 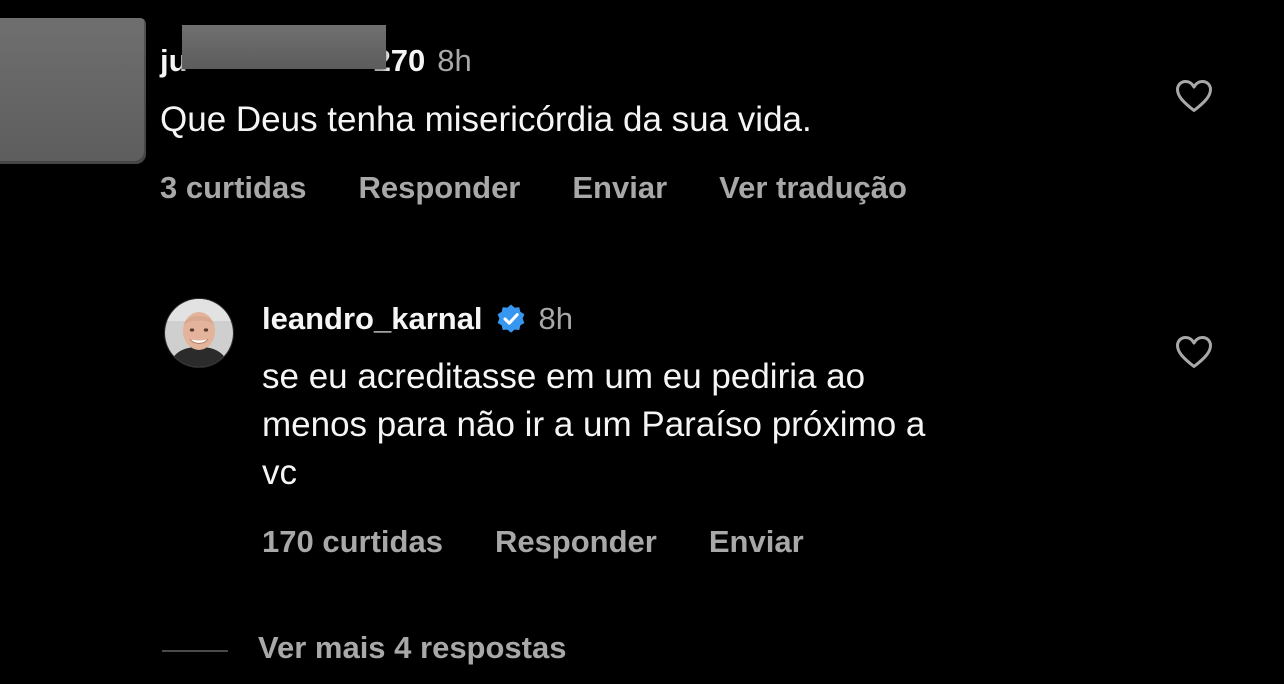 I want to click on comment-text: Que Deus tenha misericórdia da sua vida., so click(x=486, y=119).